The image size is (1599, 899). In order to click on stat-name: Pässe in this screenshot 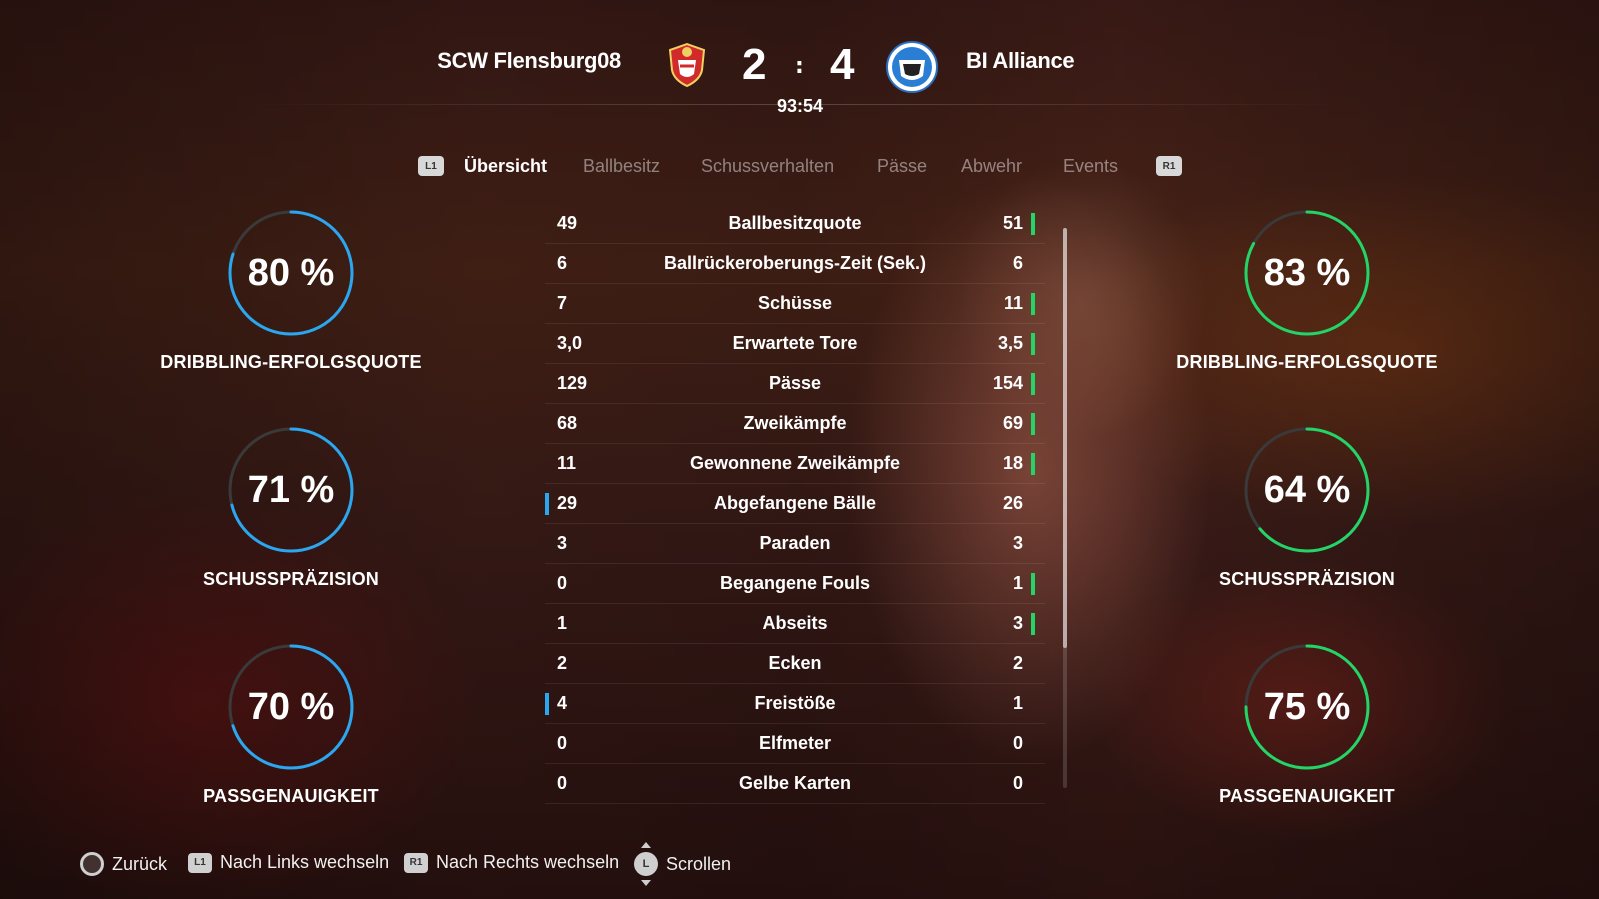, I will do `click(795, 383)`.